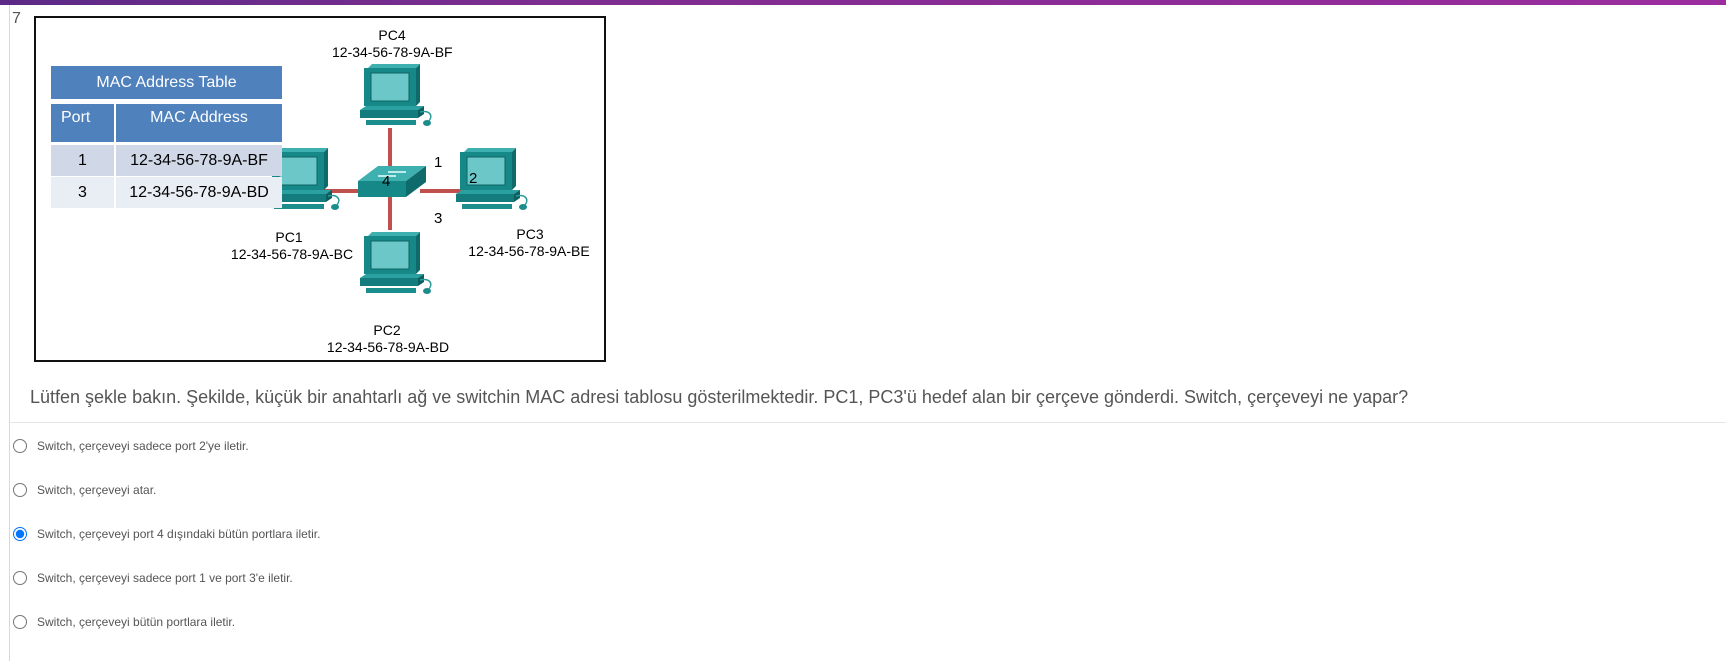  What do you see at coordinates (491, 179) in the screenshot?
I see `pc3-icon` at bounding box center [491, 179].